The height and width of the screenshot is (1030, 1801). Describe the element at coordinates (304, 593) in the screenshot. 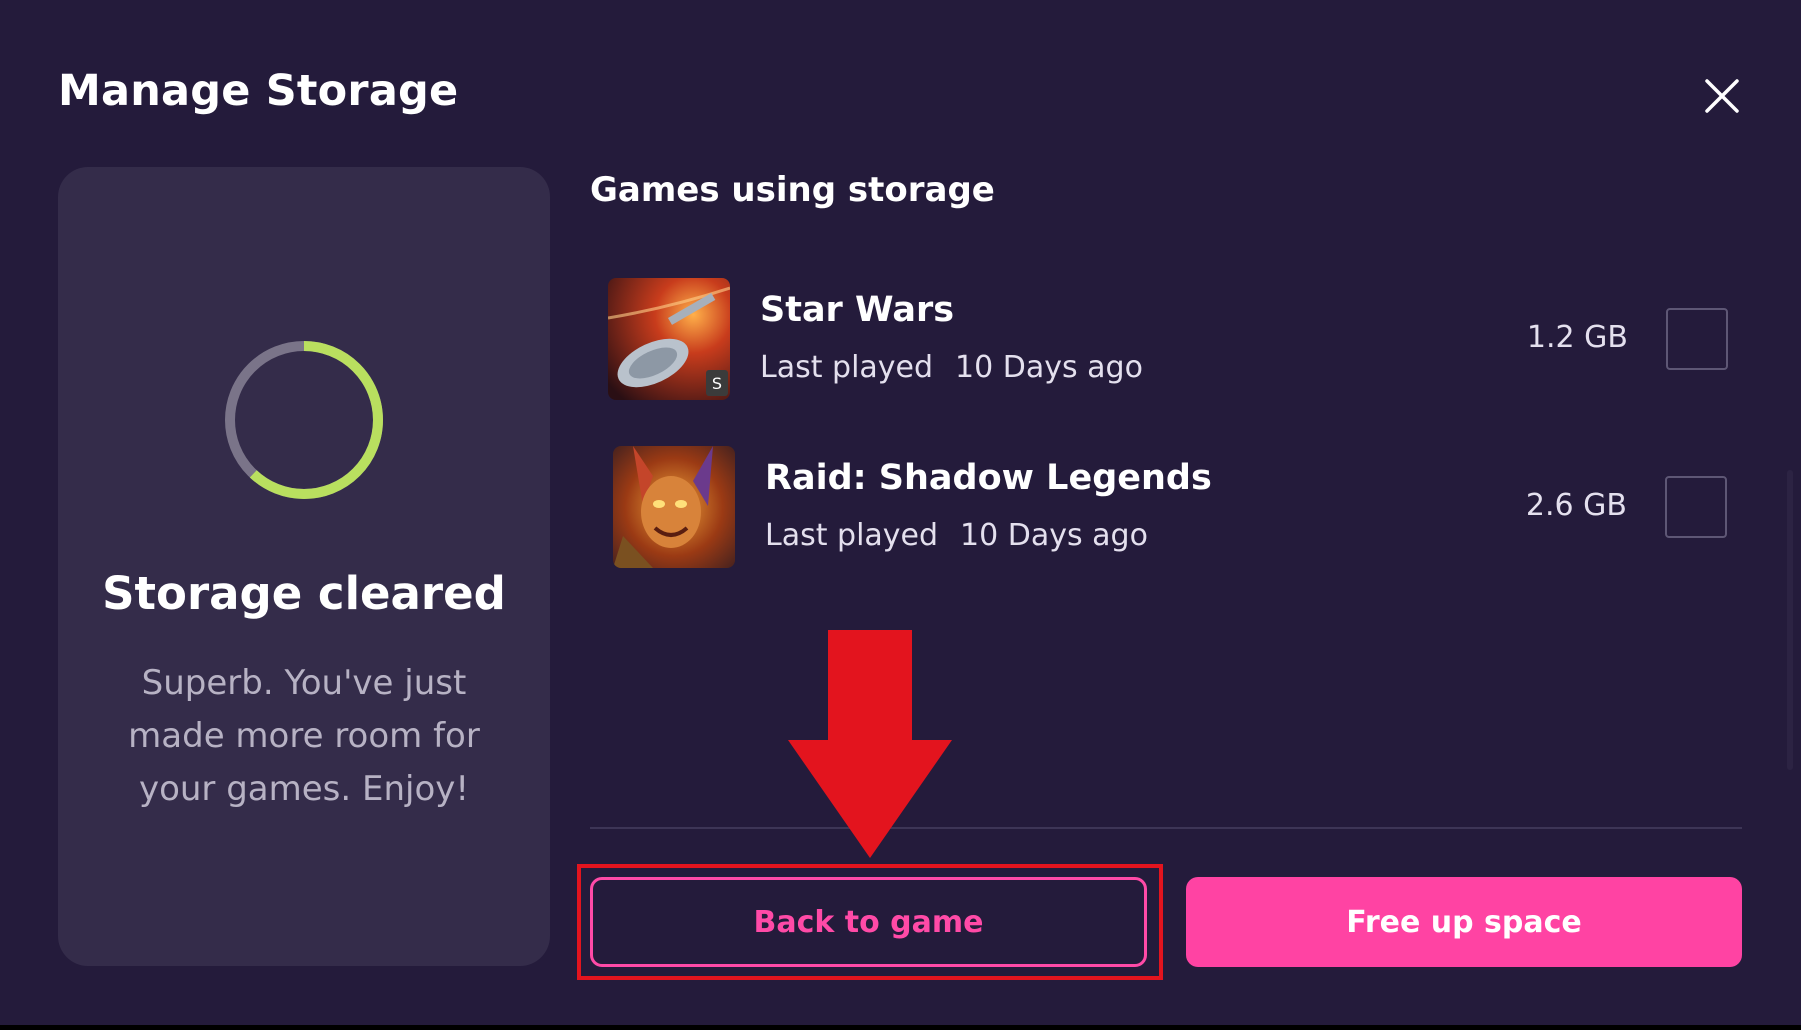

I see `status-title: Storage cleared` at that location.